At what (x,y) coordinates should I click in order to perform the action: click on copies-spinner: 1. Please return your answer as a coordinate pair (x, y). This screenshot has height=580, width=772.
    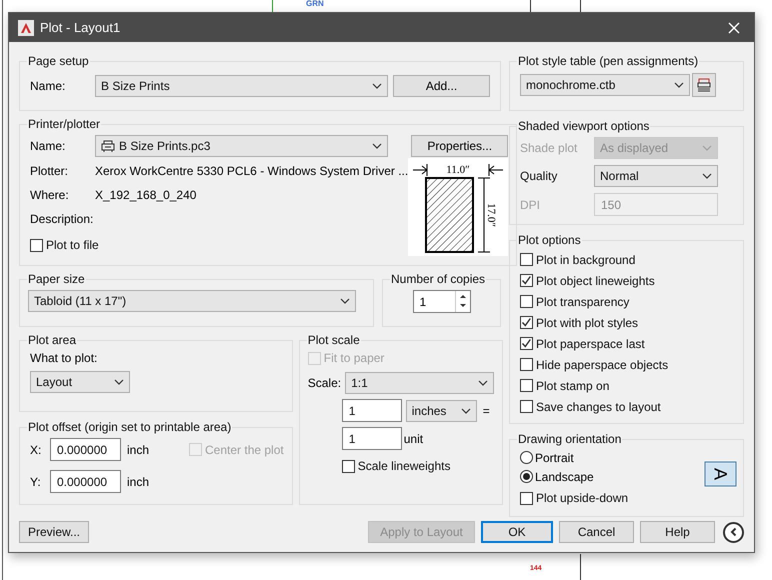
    Looking at the image, I should click on (441, 301).